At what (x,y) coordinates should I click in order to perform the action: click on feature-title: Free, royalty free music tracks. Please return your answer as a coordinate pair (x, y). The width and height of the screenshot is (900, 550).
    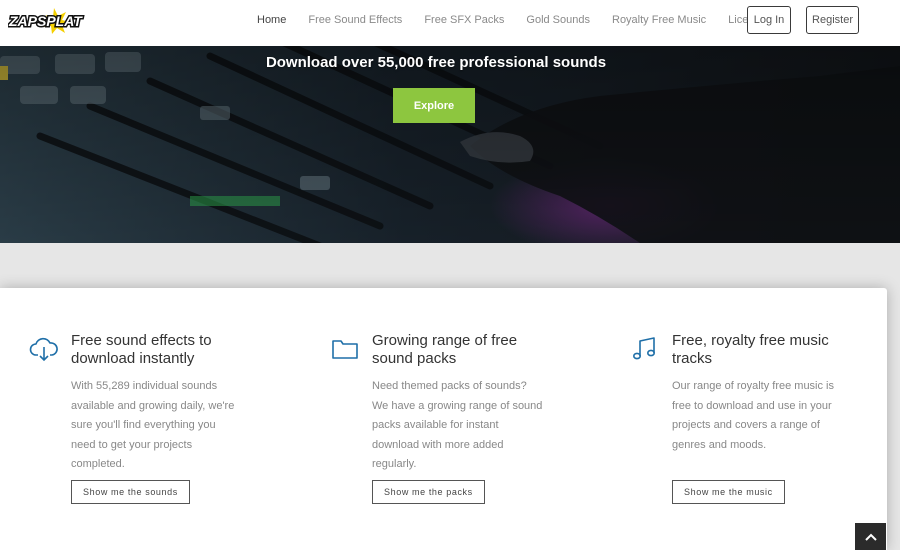
    Looking at the image, I should click on (750, 349).